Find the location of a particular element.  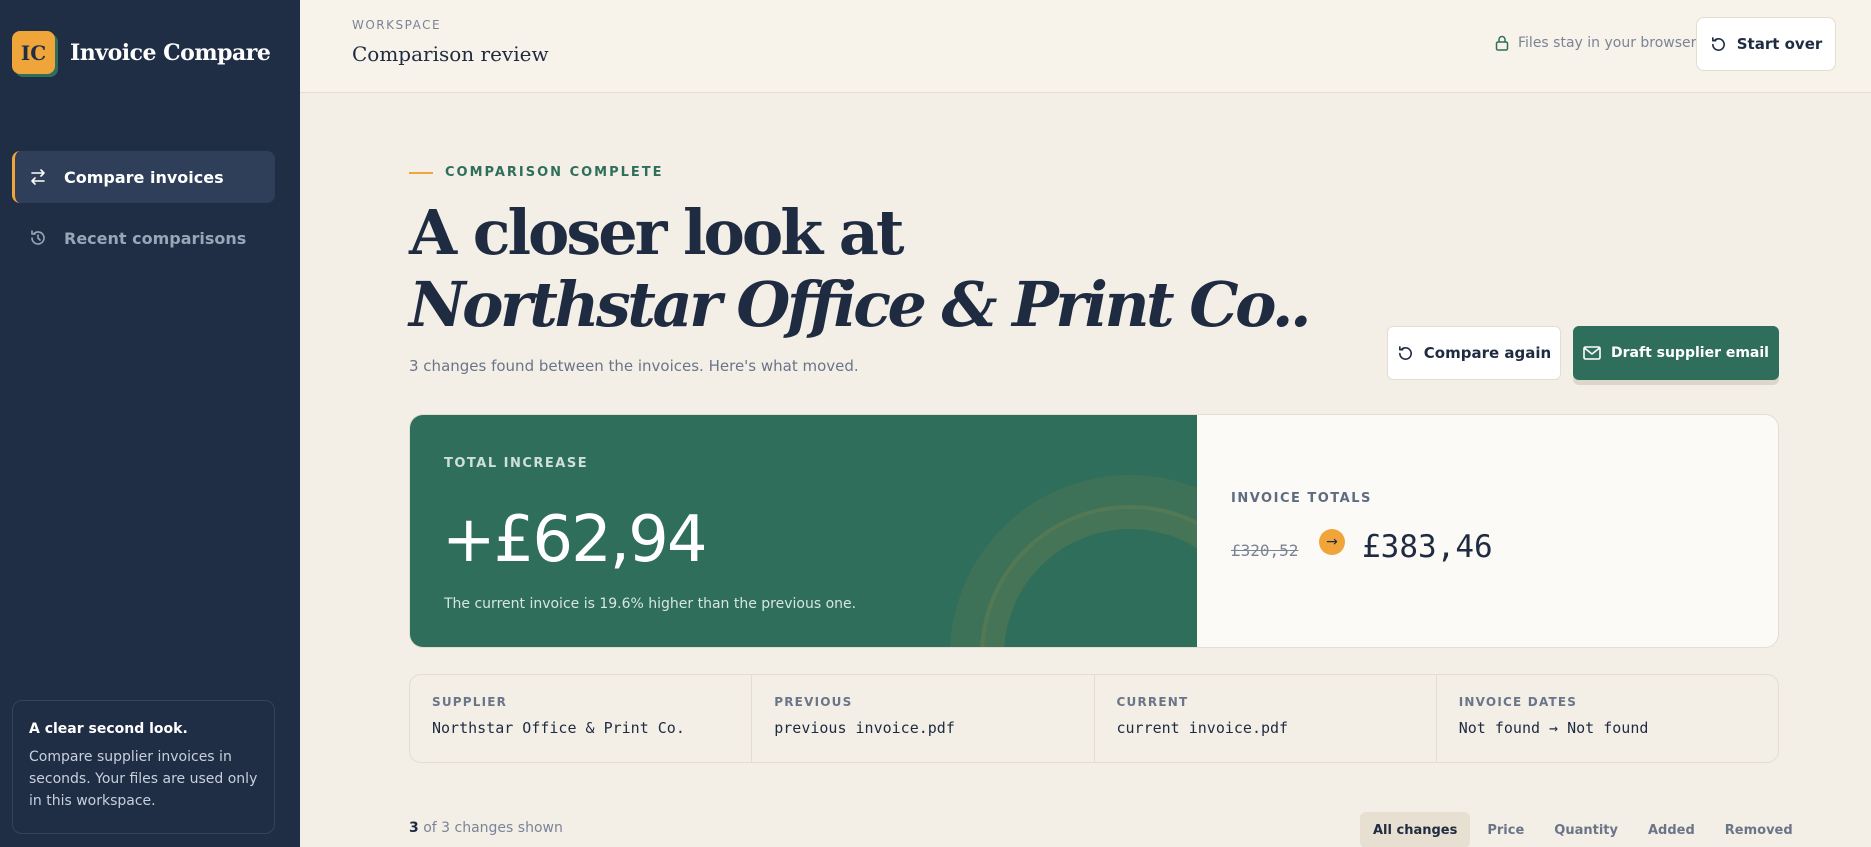

history-icon is located at coordinates (38, 238).